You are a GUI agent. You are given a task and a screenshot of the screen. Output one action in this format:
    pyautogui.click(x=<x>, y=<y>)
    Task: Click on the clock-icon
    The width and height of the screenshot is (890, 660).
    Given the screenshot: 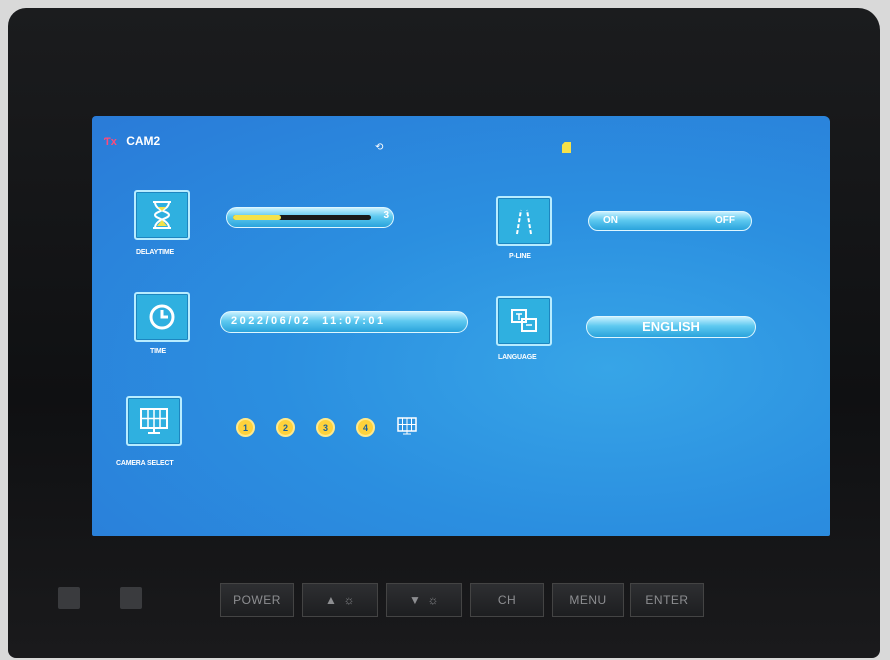 What is the action you would take?
    pyautogui.click(x=162, y=317)
    